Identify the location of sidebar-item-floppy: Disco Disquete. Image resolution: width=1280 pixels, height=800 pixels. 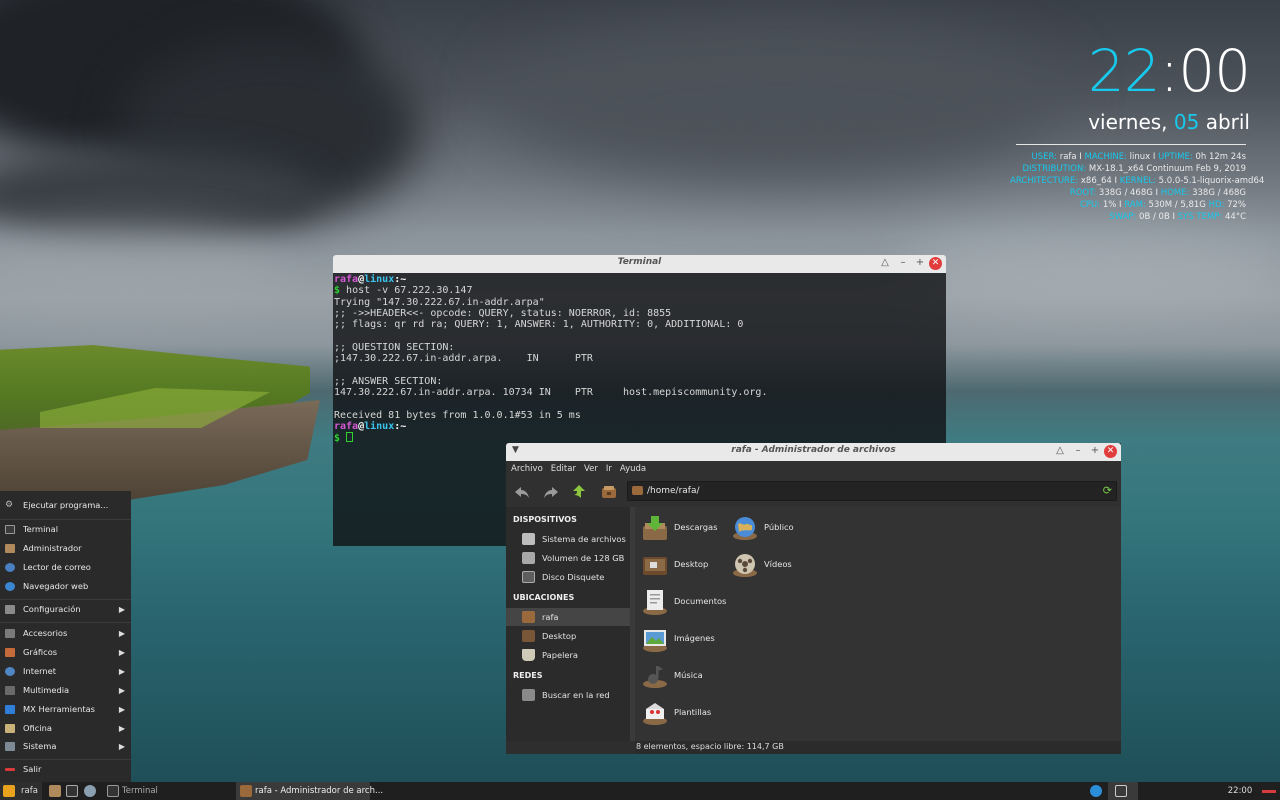
(568, 577).